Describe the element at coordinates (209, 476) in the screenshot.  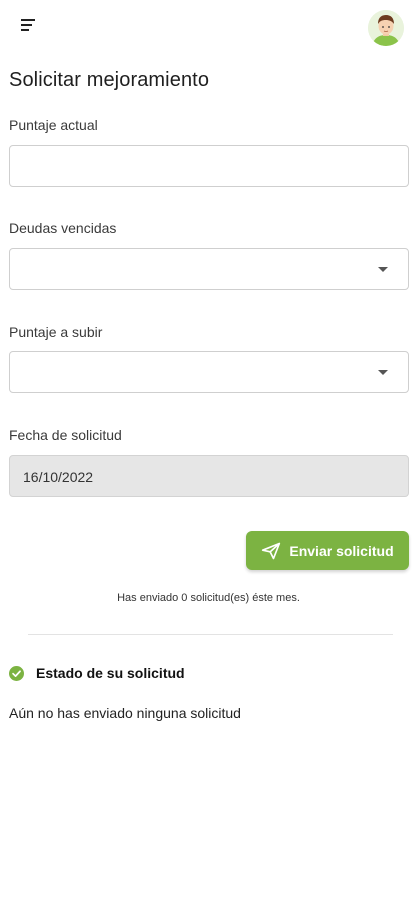
I see `request-date-field: 16/10/2022` at that location.